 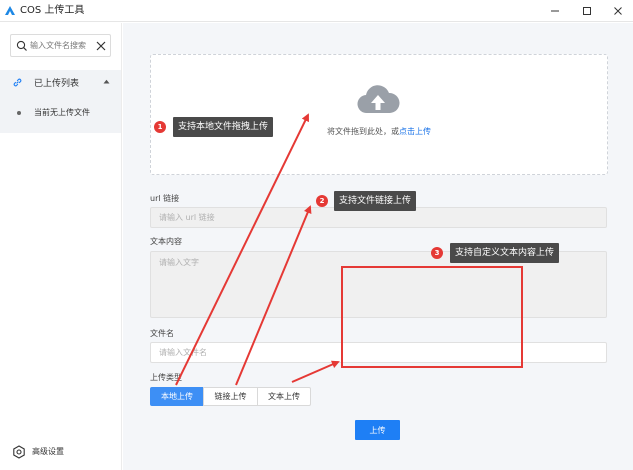 I want to click on maximize-icon, so click(x=587, y=11).